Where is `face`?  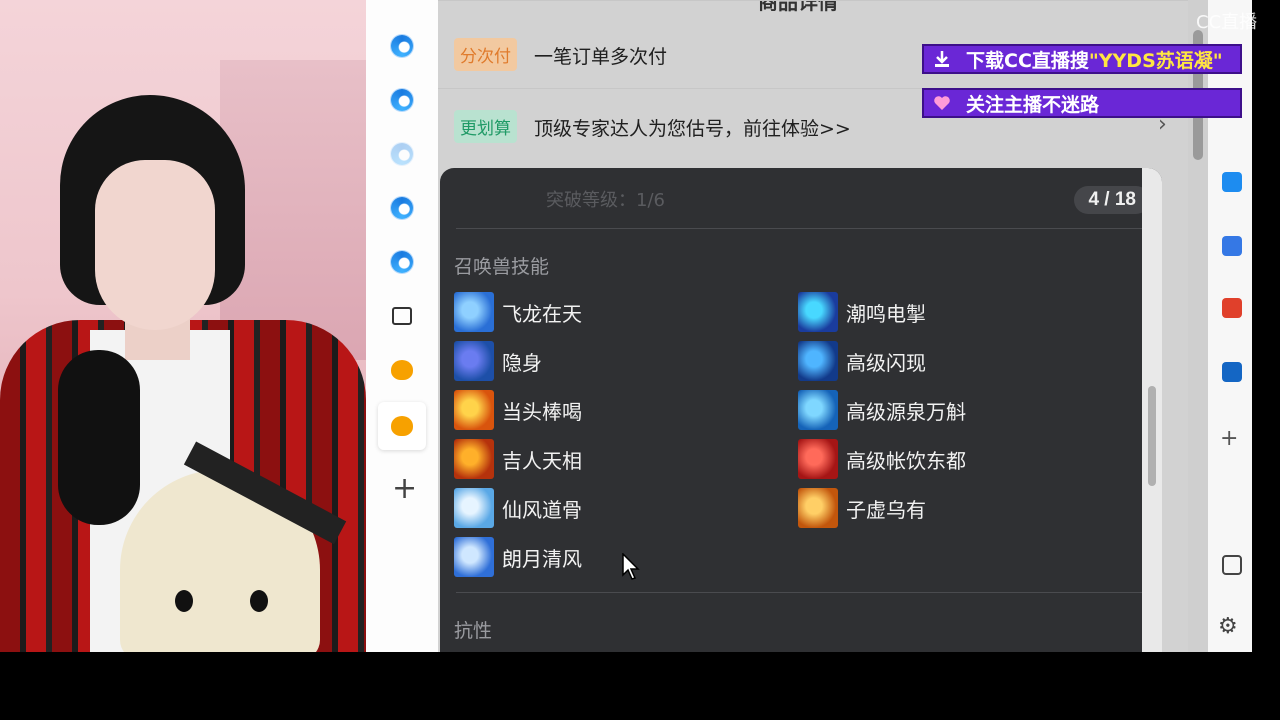
face is located at coordinates (155, 245).